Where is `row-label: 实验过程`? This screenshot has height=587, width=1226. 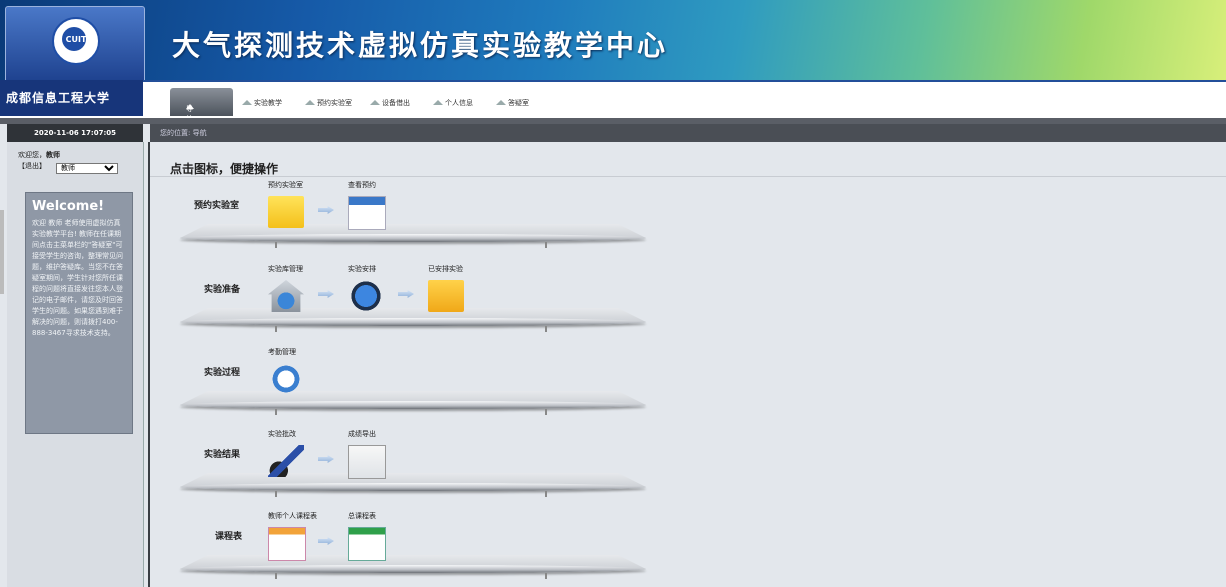
row-label: 实验过程 is located at coordinates (222, 373).